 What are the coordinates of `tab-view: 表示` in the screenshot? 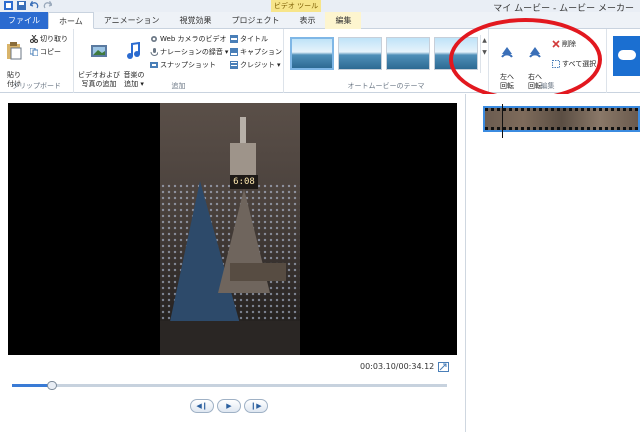 It's located at (307, 20).